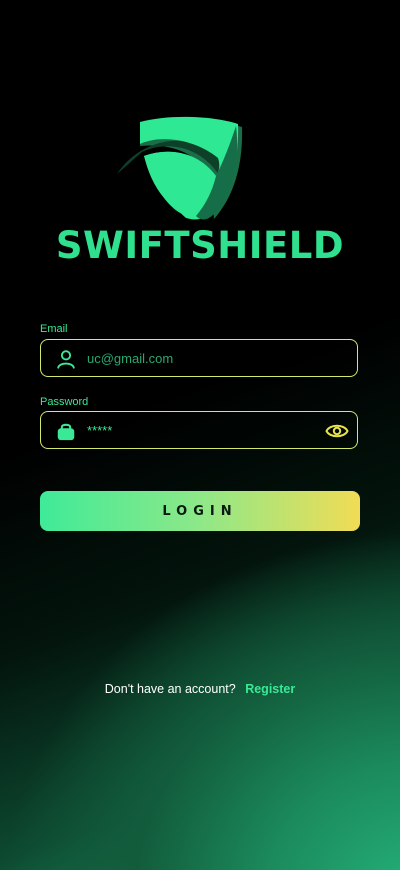 This screenshot has width=400, height=870. I want to click on no-account-text: Don't have an account?, so click(170, 689).